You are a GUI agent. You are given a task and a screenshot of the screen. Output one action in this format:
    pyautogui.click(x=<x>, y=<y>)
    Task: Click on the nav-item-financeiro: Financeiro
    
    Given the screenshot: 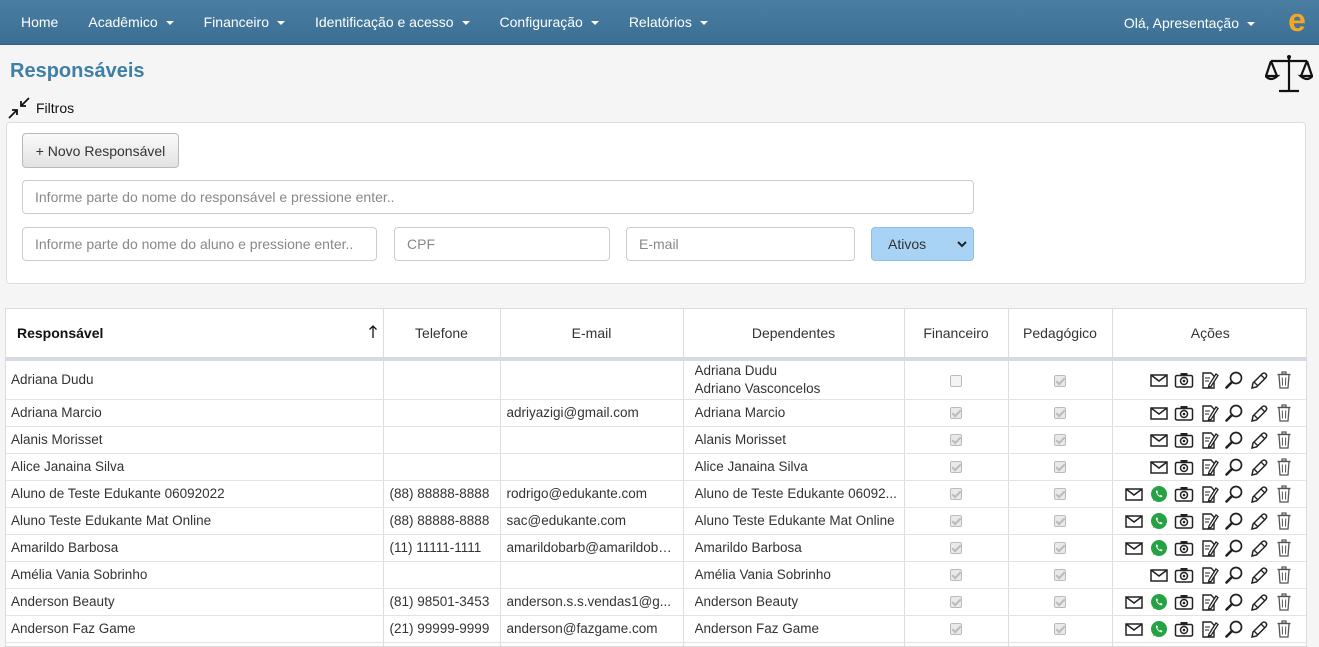 What is the action you would take?
    pyautogui.click(x=244, y=22)
    